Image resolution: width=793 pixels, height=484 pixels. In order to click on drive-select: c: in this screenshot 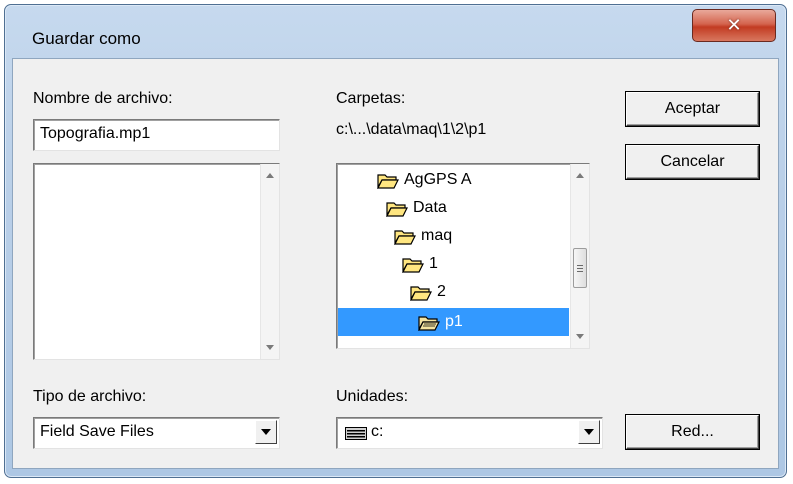, I will do `click(469, 433)`.